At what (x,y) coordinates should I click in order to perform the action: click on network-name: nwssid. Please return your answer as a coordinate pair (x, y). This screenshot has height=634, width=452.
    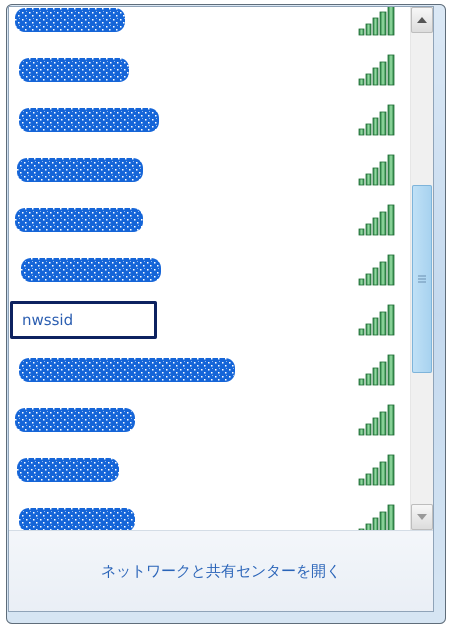
    Looking at the image, I should click on (83, 320).